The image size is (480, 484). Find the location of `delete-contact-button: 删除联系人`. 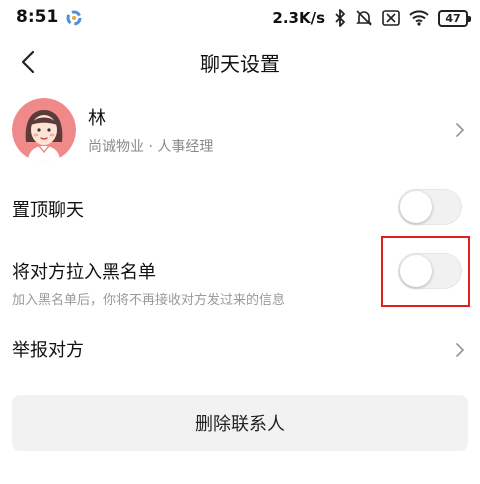

delete-contact-button: 删除联系人 is located at coordinates (240, 423).